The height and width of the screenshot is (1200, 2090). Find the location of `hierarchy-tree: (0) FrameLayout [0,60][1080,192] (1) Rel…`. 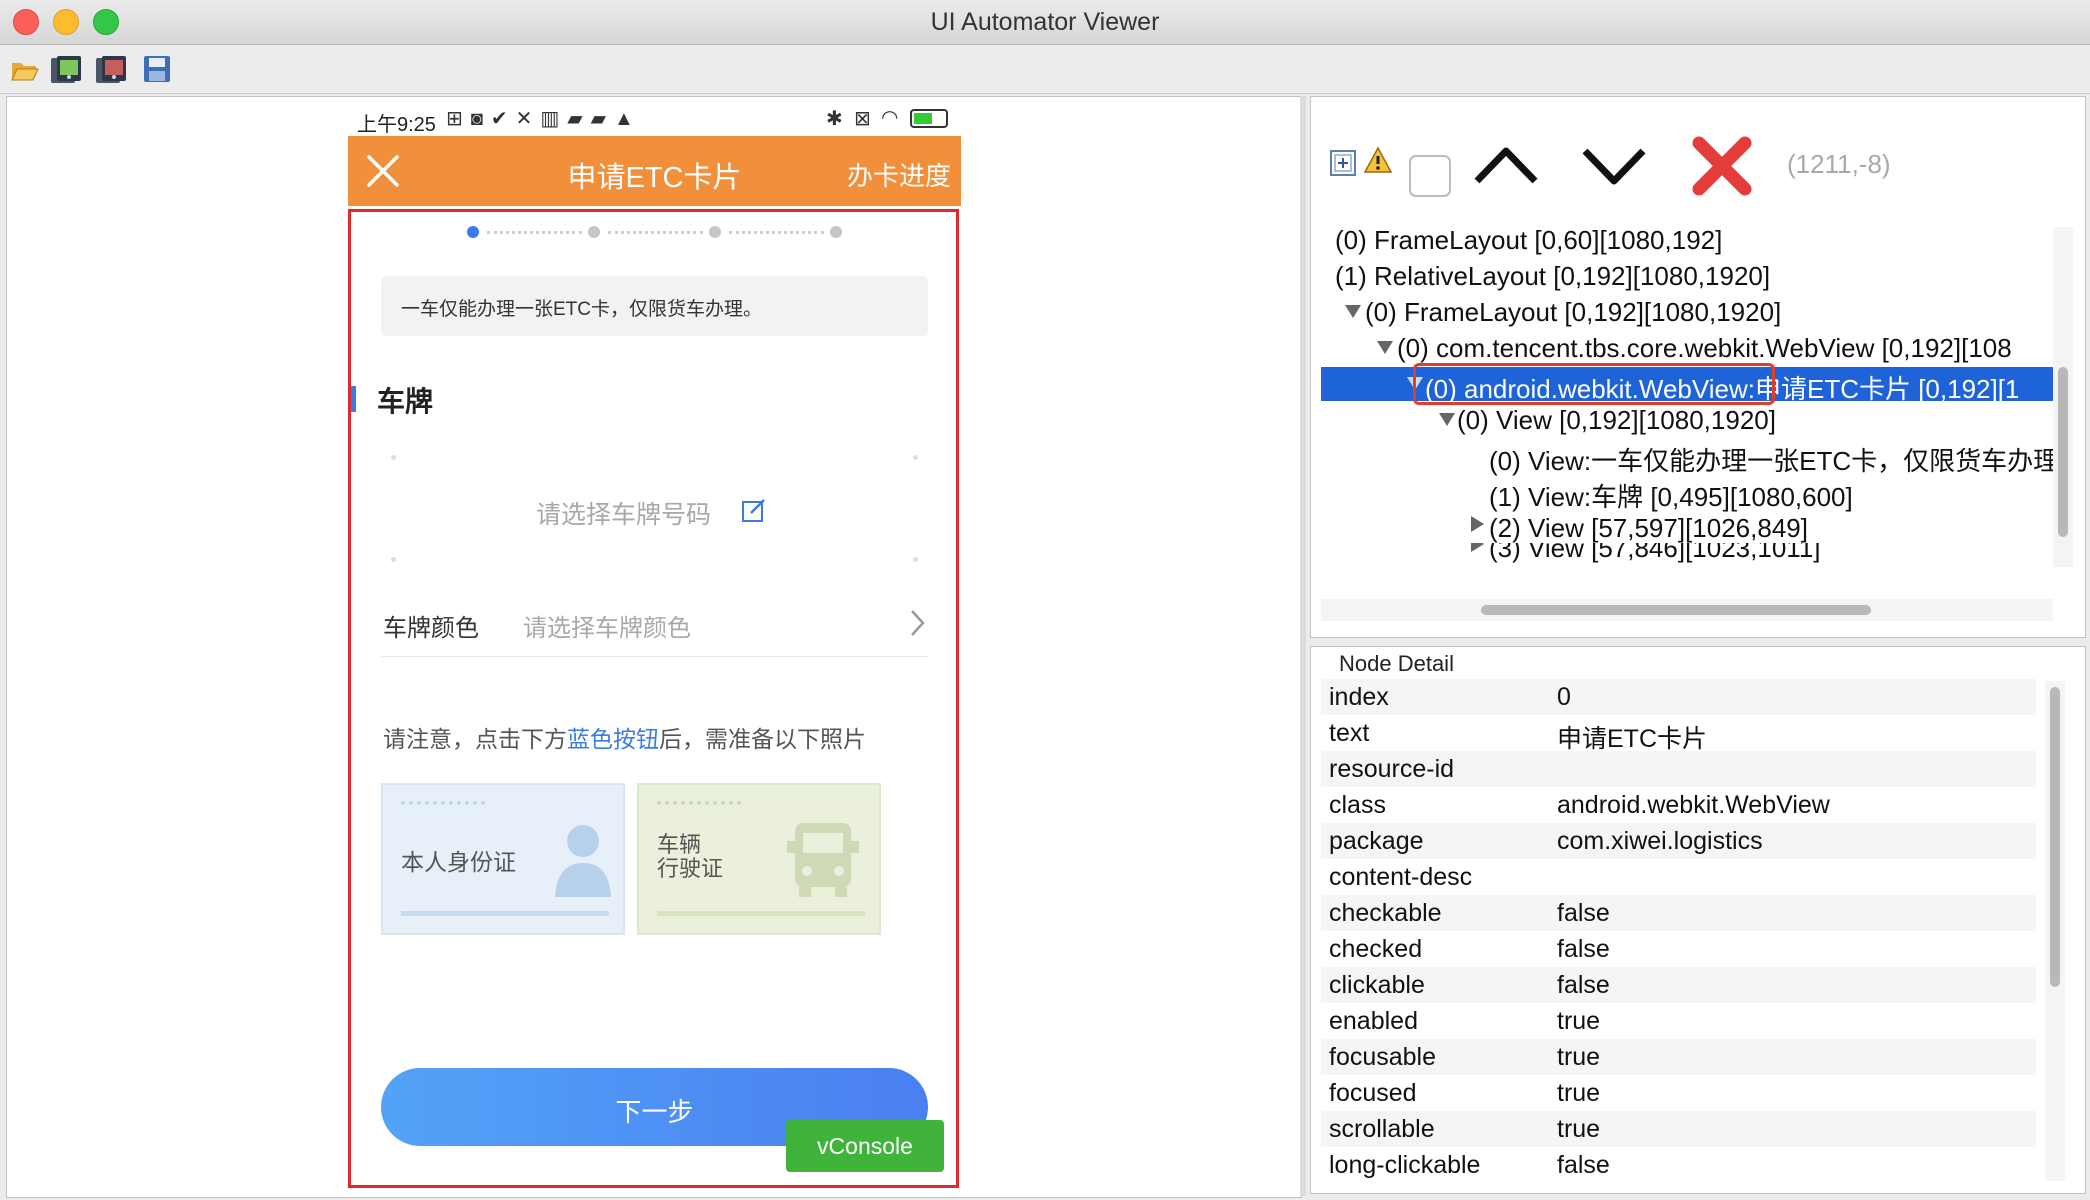

hierarchy-tree: (0) FrameLayout [0,60][1080,192] (1) Rel… is located at coordinates (1691, 383).